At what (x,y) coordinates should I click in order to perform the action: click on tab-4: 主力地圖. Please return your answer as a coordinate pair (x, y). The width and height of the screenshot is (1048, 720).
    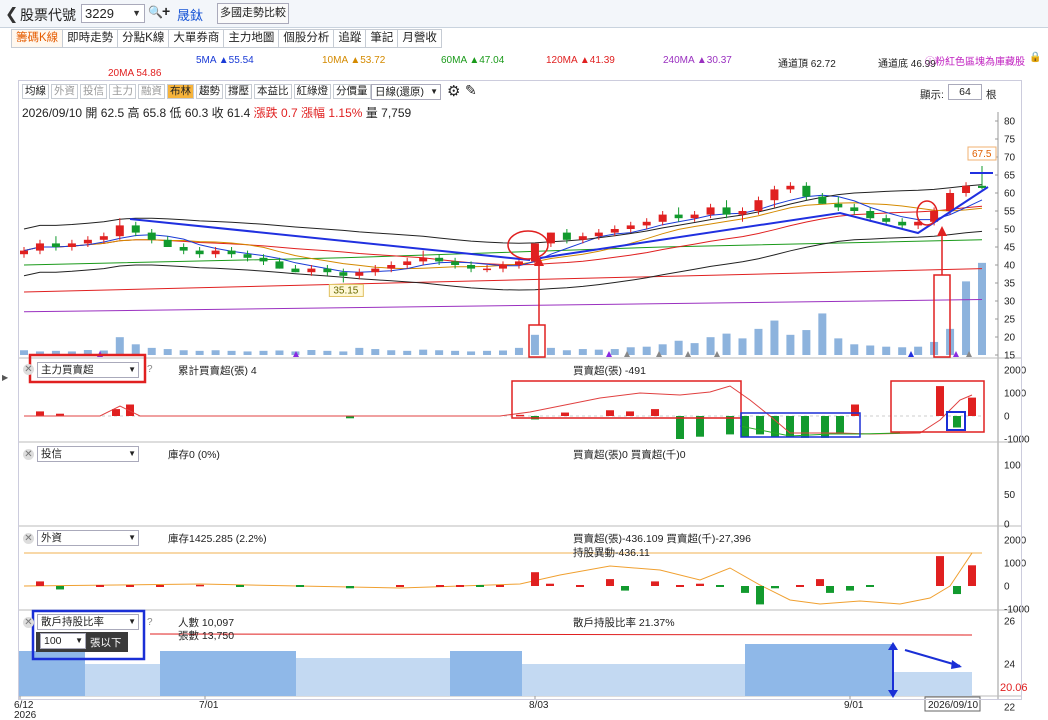
    Looking at the image, I should click on (252, 38).